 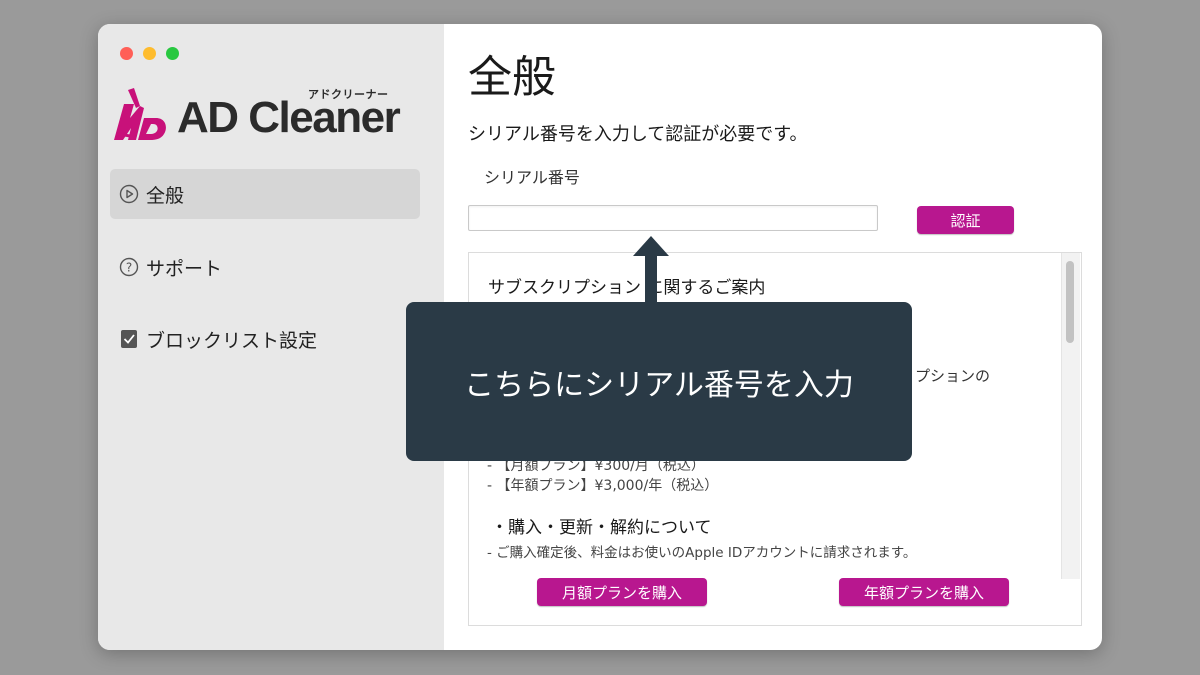 I want to click on page-title: 全般, so click(x=512, y=77).